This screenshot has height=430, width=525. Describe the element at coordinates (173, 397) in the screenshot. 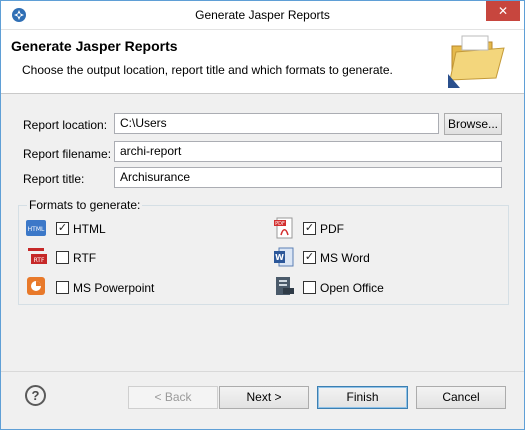

I see `back-button: < Back` at that location.